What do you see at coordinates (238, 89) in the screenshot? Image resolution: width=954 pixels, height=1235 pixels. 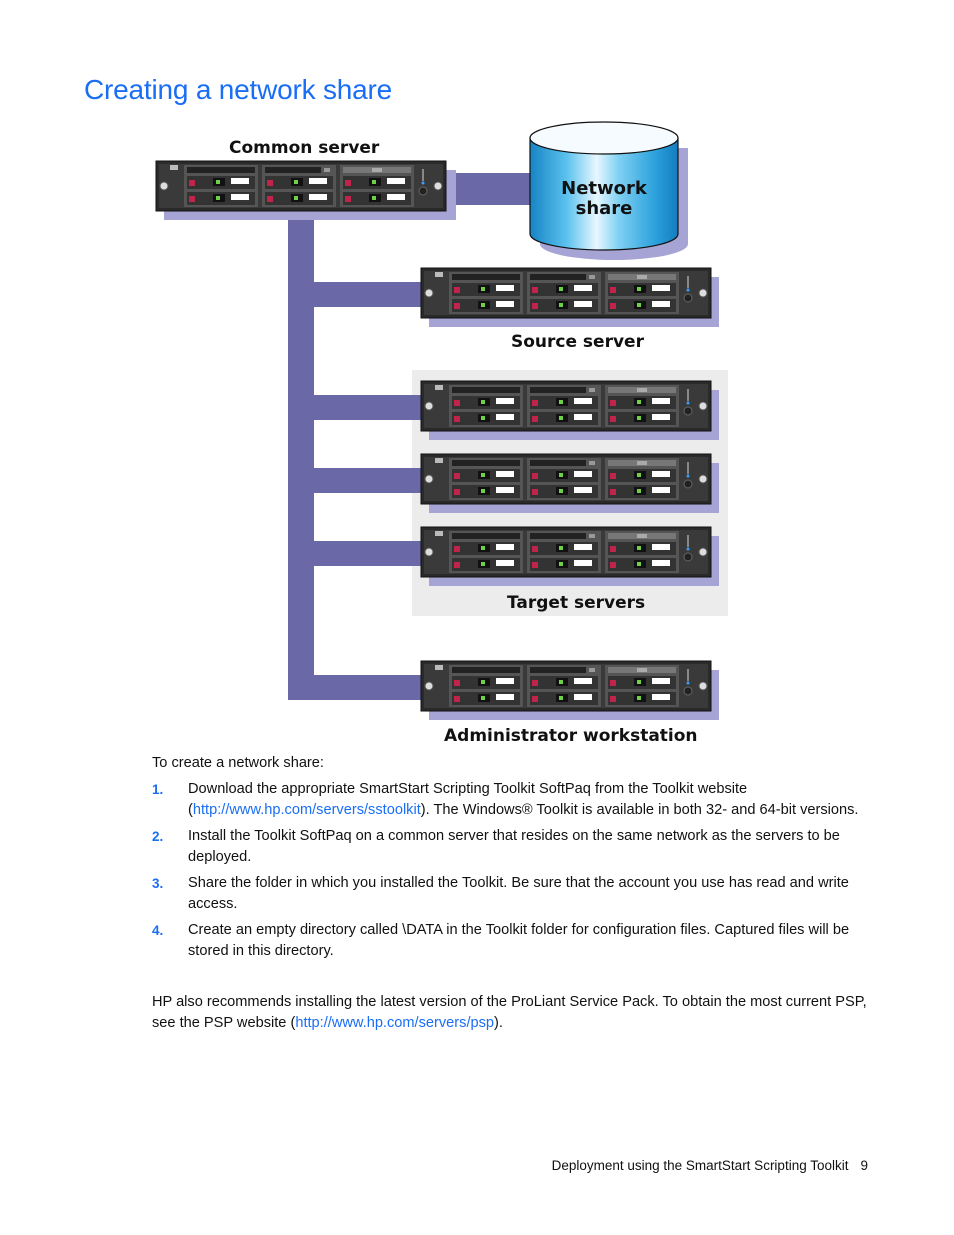 I see `page-title: Creating a network share` at bounding box center [238, 89].